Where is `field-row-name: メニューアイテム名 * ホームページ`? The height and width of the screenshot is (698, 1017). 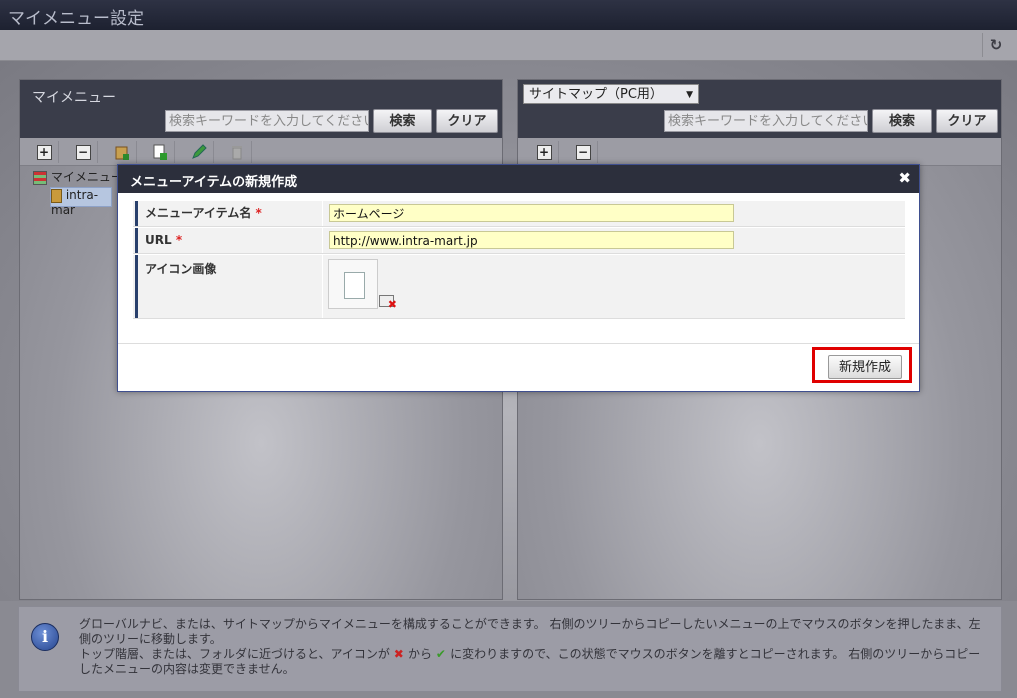
field-row-name: メニューアイテム名 * ホームページ is located at coordinates (519, 214).